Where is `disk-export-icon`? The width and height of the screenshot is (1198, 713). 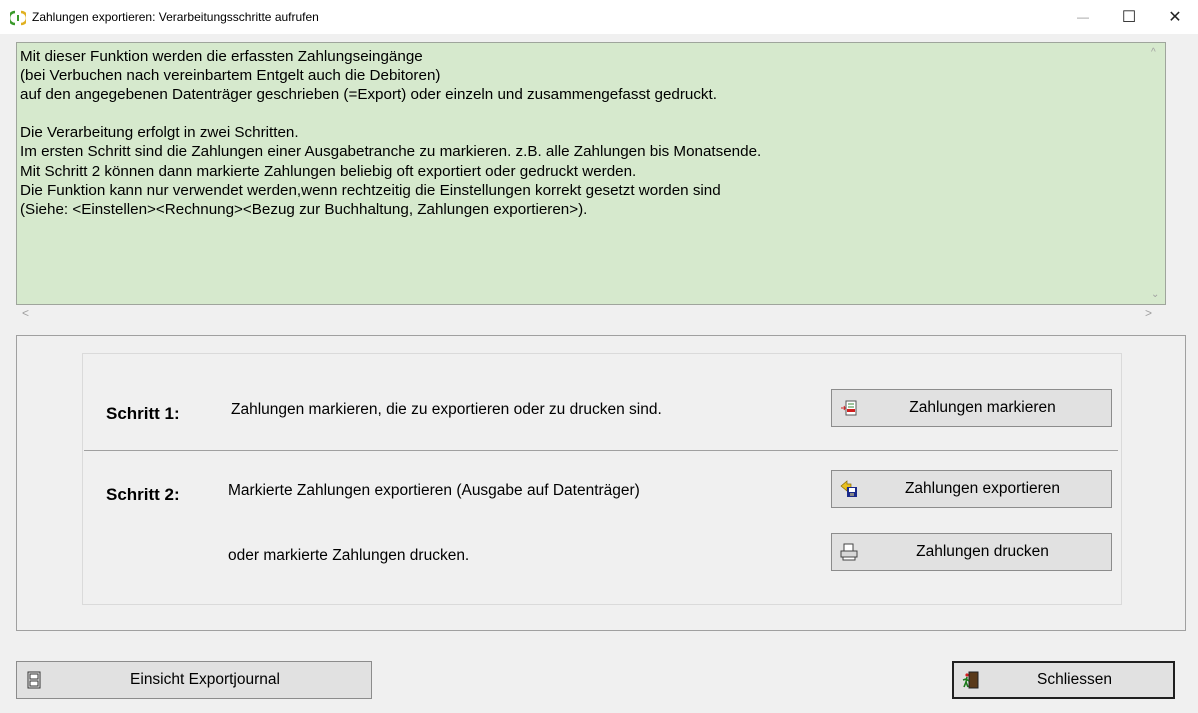
disk-export-icon is located at coordinates (848, 488).